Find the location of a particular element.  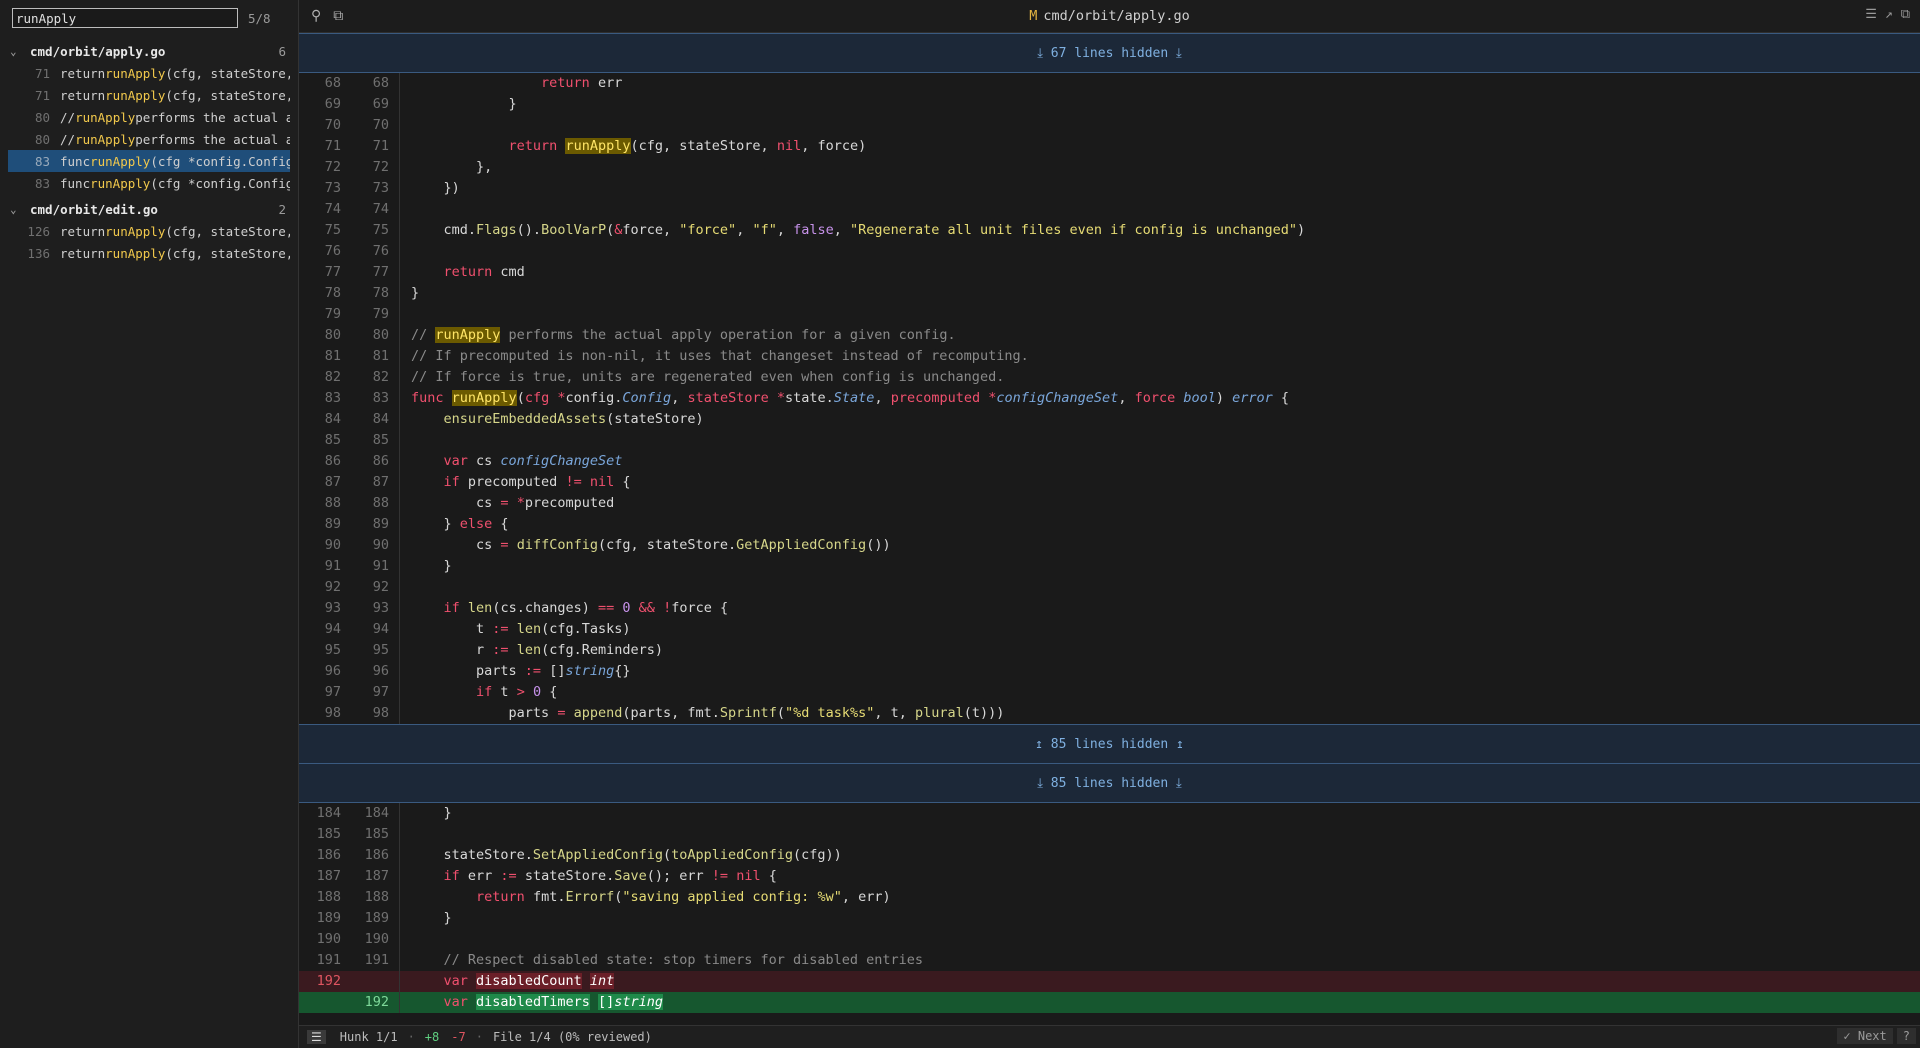

match-suffix: (cfg *config.Config, s is located at coordinates (220, 183).